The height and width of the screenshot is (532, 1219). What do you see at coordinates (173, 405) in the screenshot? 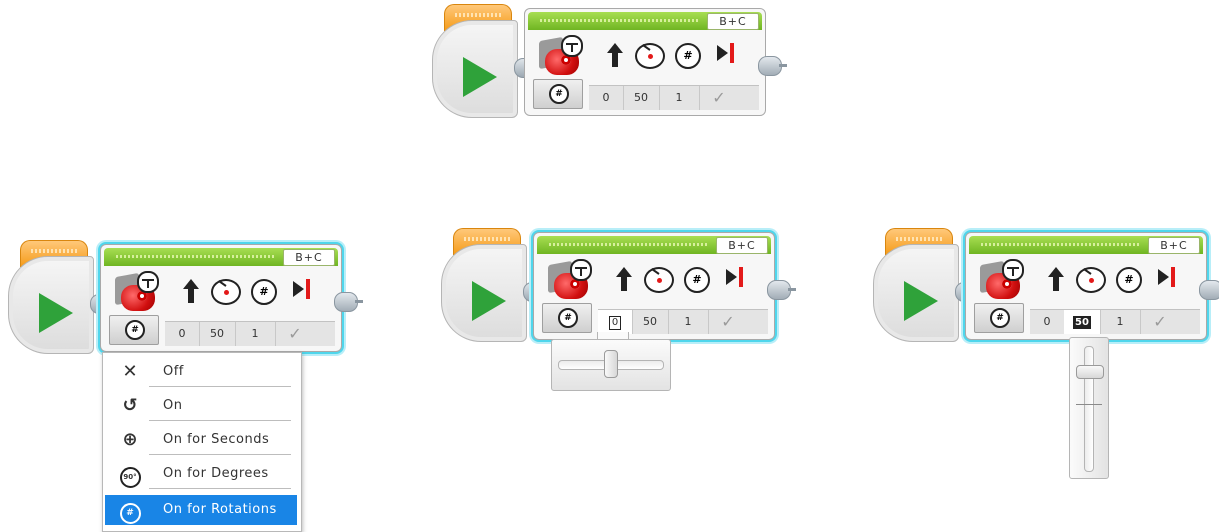
I see `menu-item-label: On` at bounding box center [173, 405].